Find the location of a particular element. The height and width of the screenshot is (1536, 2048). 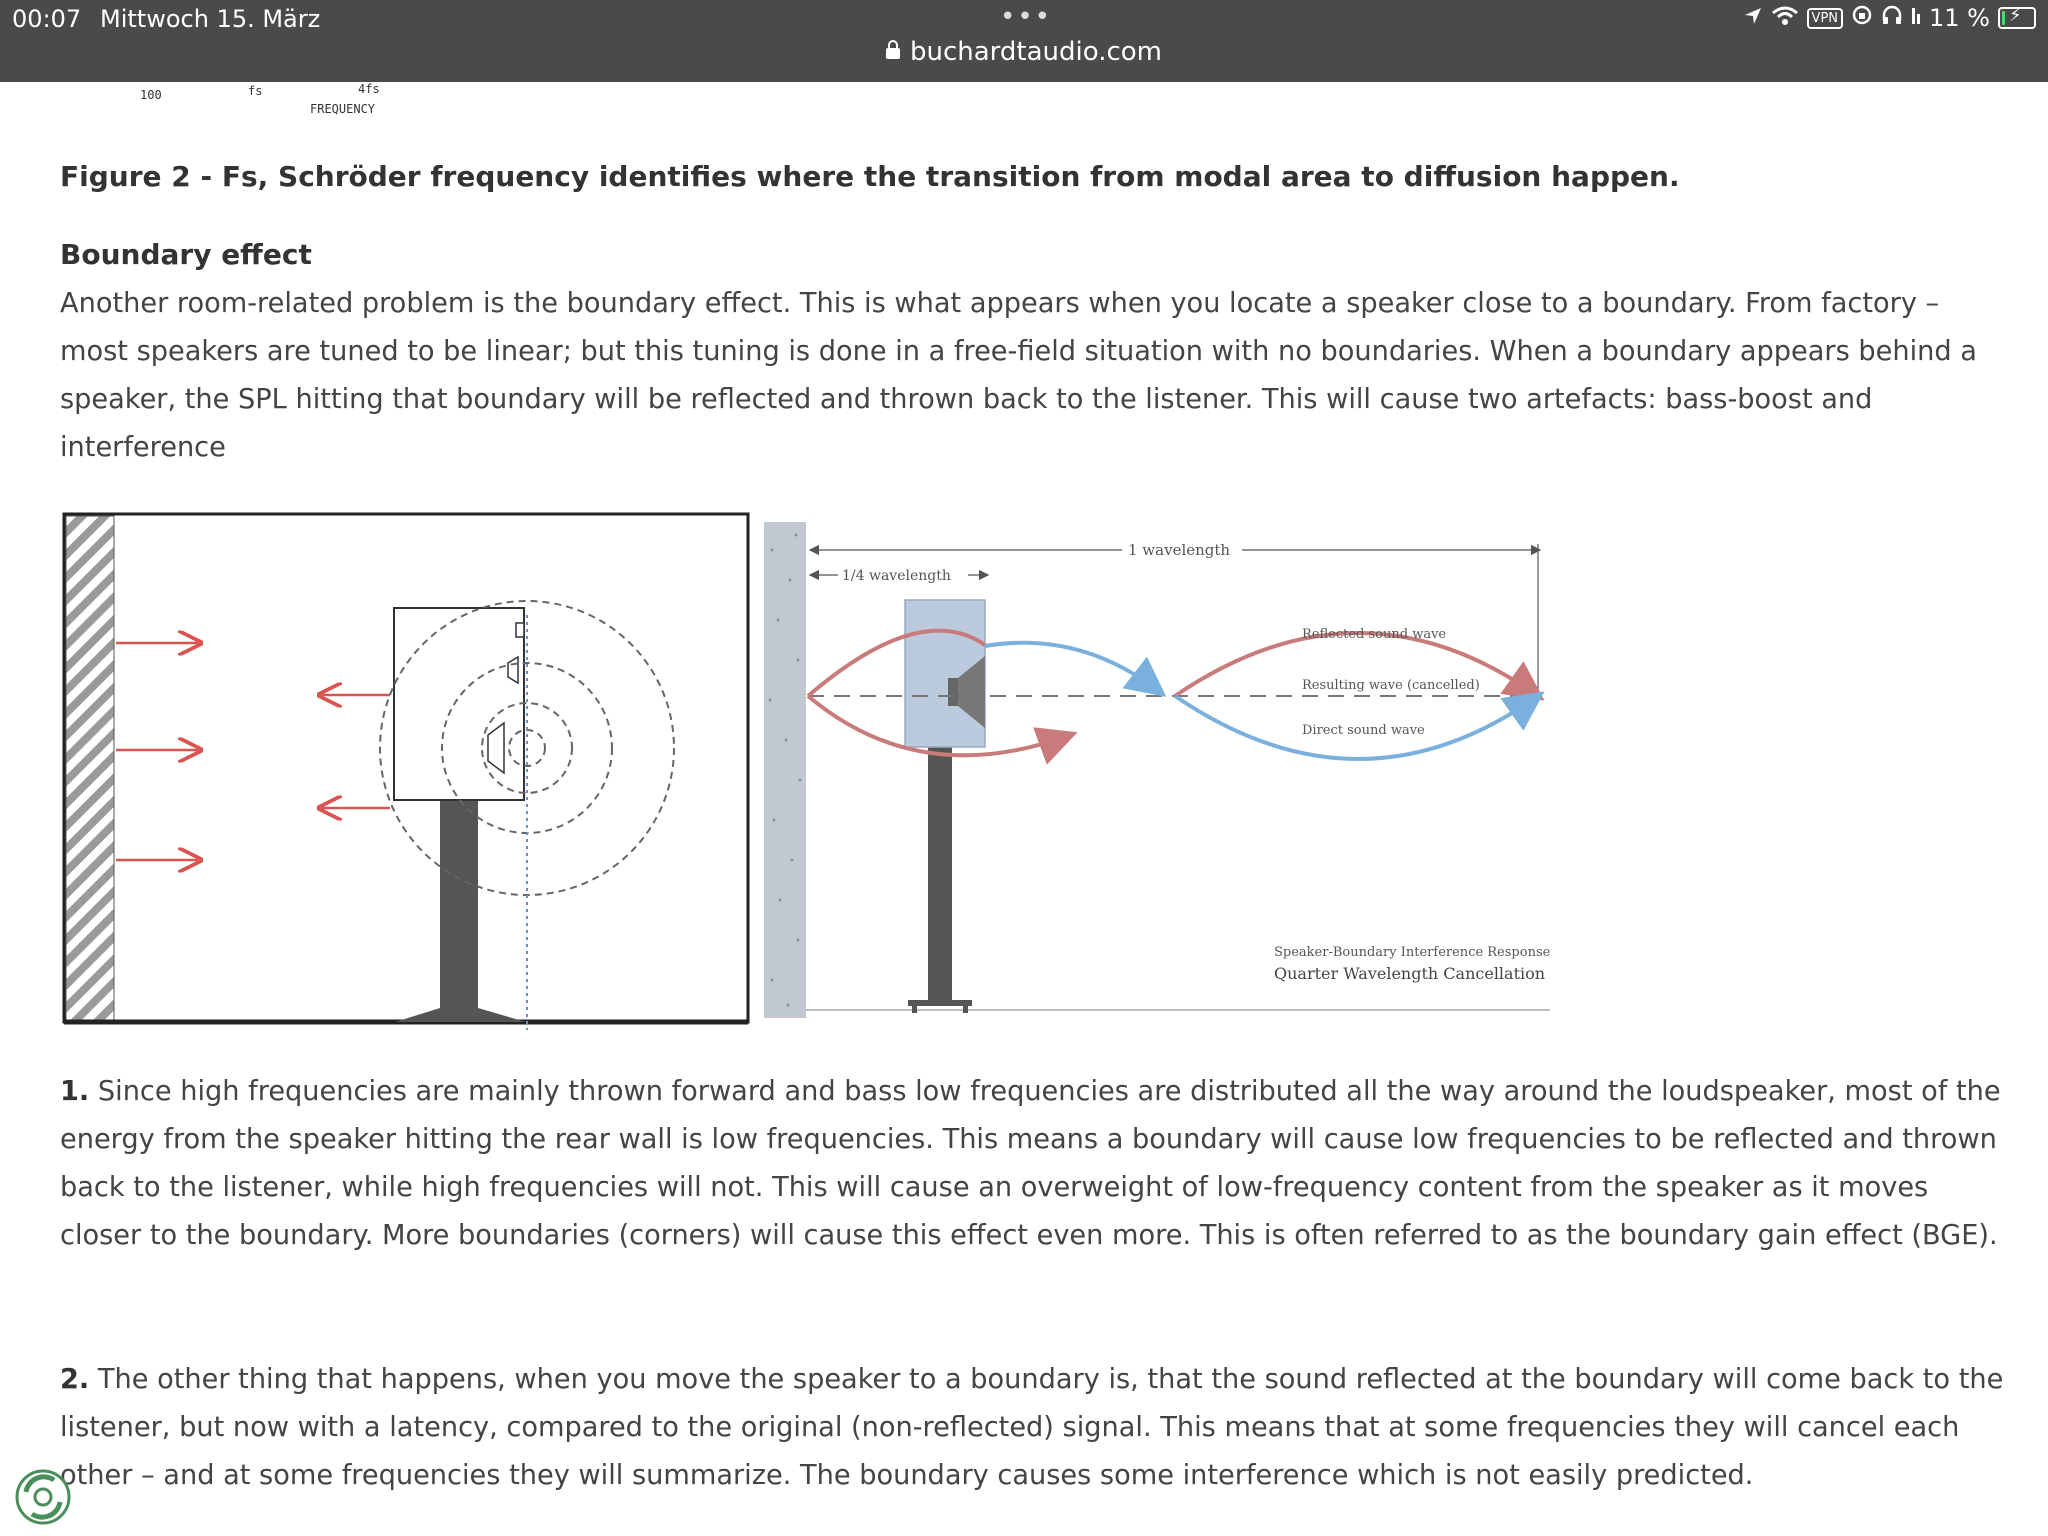

reflected-wave-label: Reflected sound wave is located at coordinates (1374, 634).